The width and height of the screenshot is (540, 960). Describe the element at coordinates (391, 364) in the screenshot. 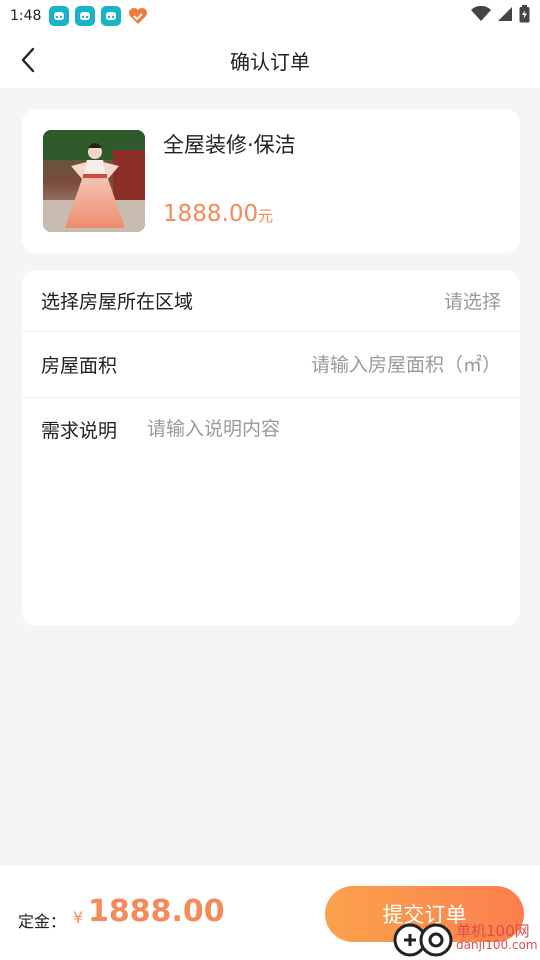

I see `area-input` at that location.